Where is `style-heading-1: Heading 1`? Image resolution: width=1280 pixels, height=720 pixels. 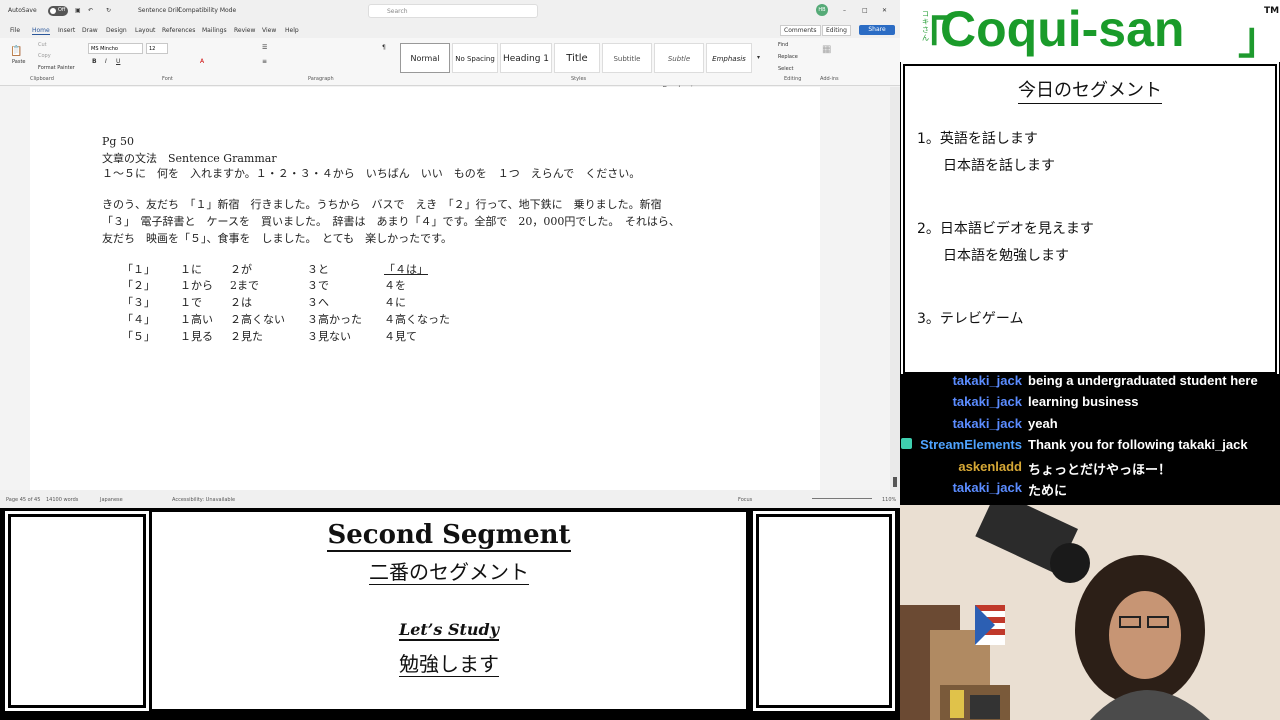
style-heading-1: Heading 1 is located at coordinates (526, 58).